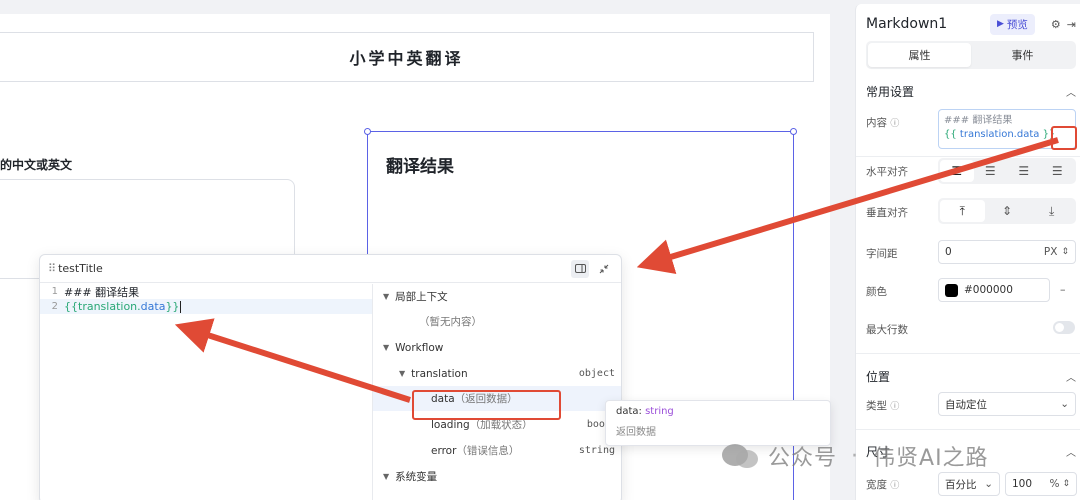  What do you see at coordinates (420, 167) in the screenshot?
I see `markdown-heading: 翻译结果` at bounding box center [420, 167].